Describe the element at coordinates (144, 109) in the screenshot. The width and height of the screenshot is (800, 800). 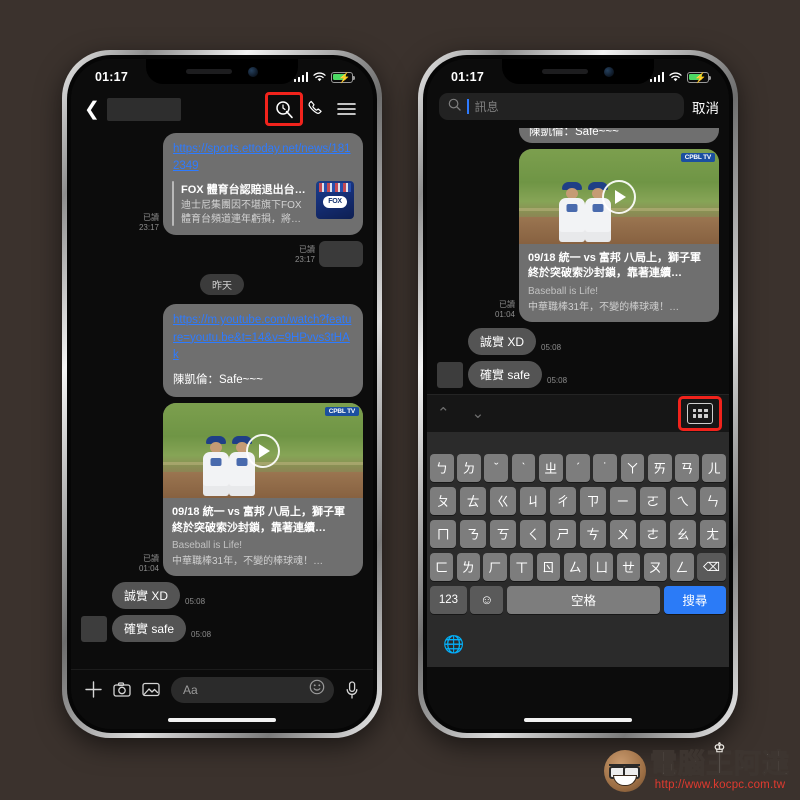
I see `contact-name-redacted` at that location.